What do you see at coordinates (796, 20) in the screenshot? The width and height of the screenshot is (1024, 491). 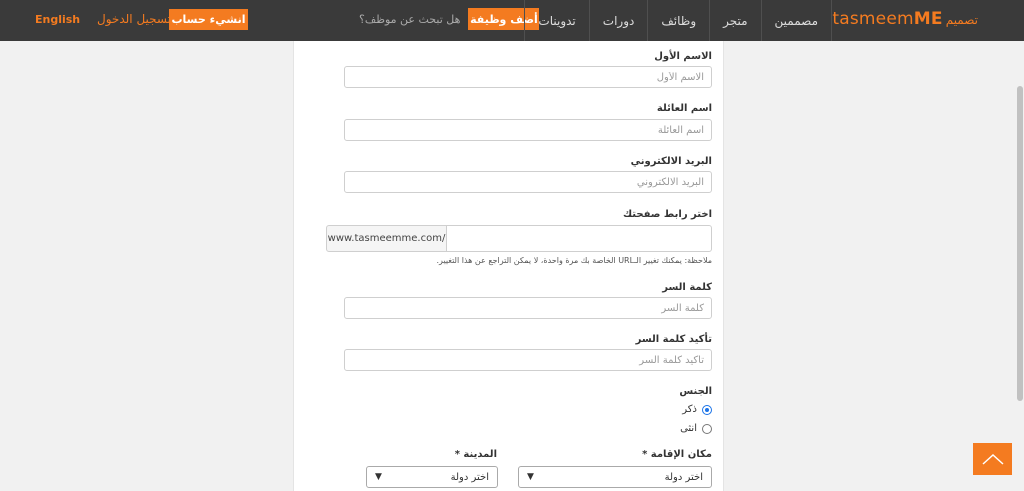 I see `nav-item-designers: مصممين` at bounding box center [796, 20].